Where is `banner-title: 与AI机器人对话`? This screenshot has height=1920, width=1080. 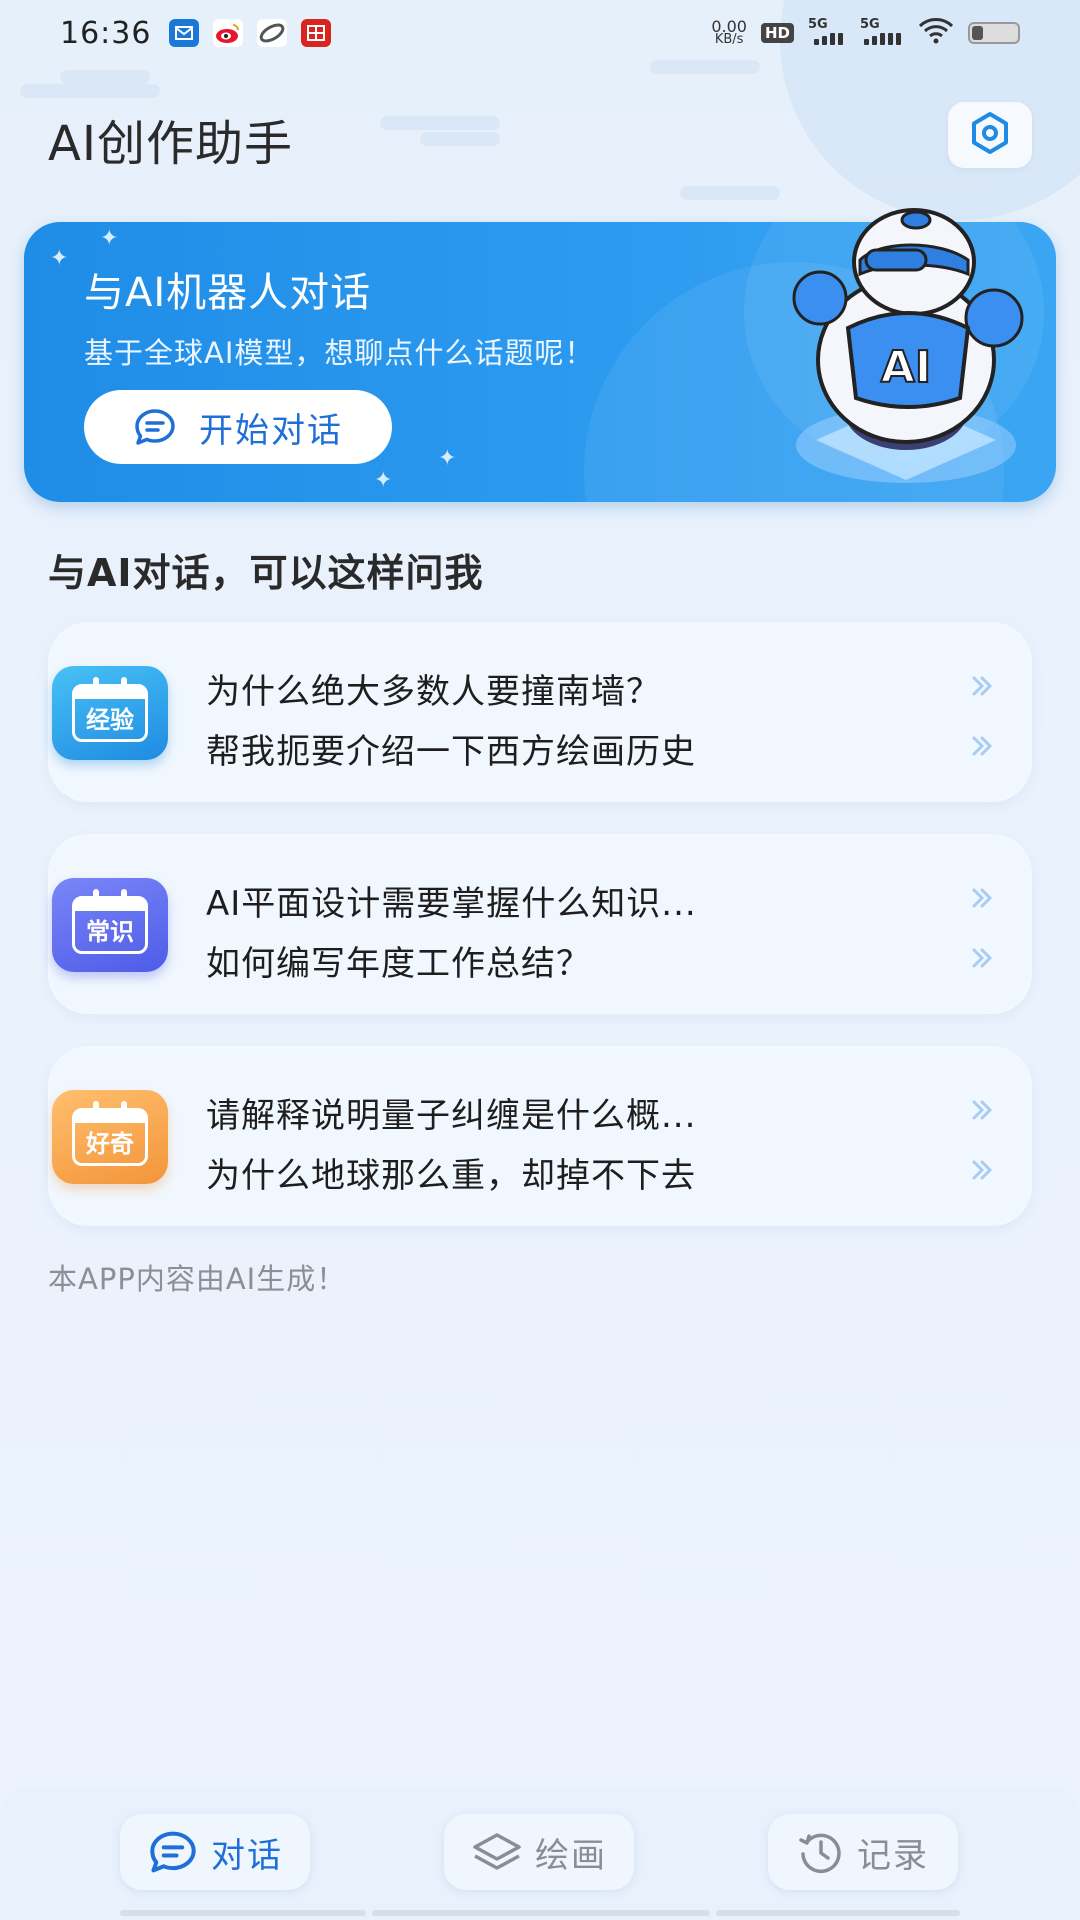 banner-title: 与AI机器人对话 is located at coordinates (228, 293).